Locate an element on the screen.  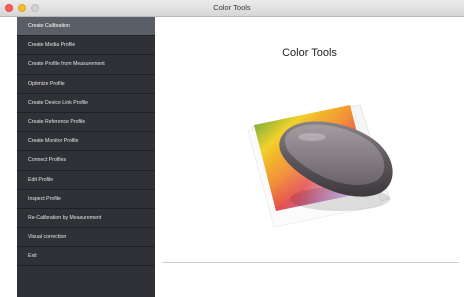
sidebar-item-create-reference-profile: Create Reference Profile is located at coordinates (86, 123).